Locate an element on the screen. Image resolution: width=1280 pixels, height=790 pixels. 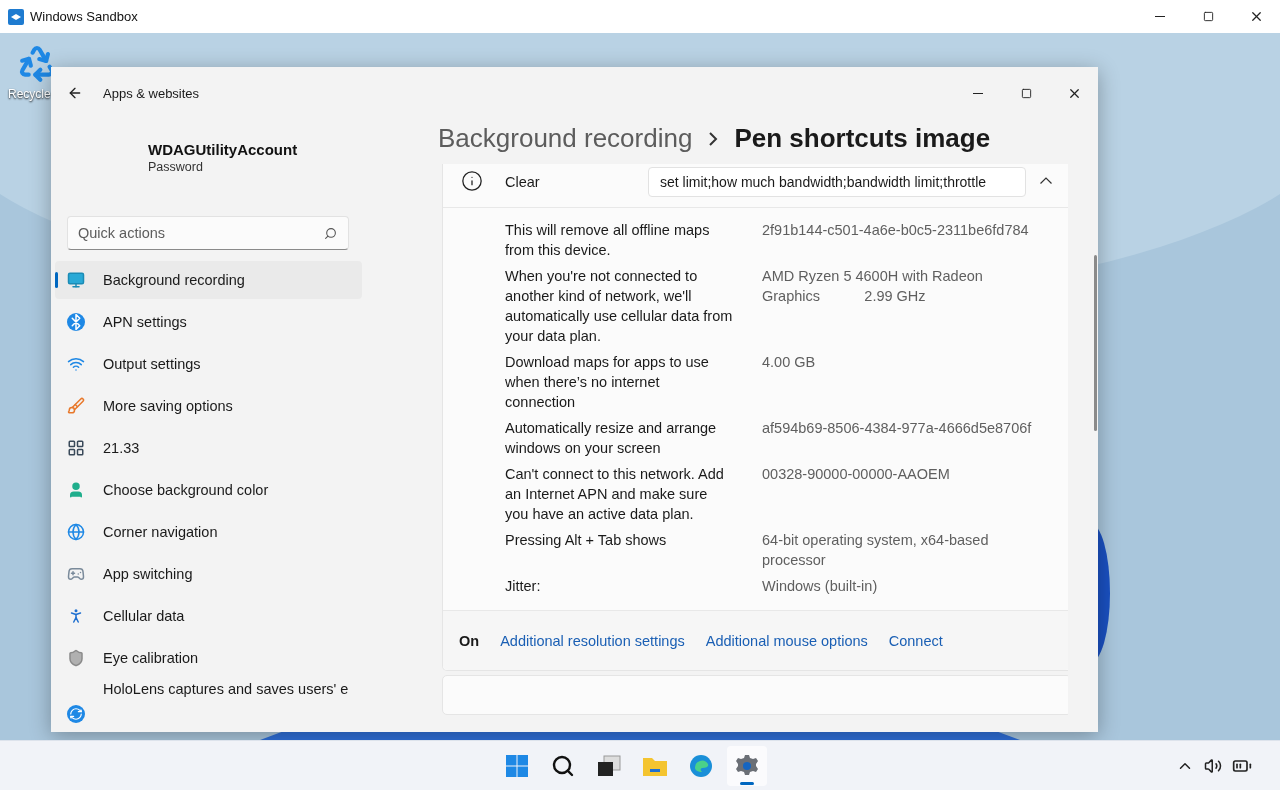
nav-item: Eye calibration is located at coordinates (208, 658).